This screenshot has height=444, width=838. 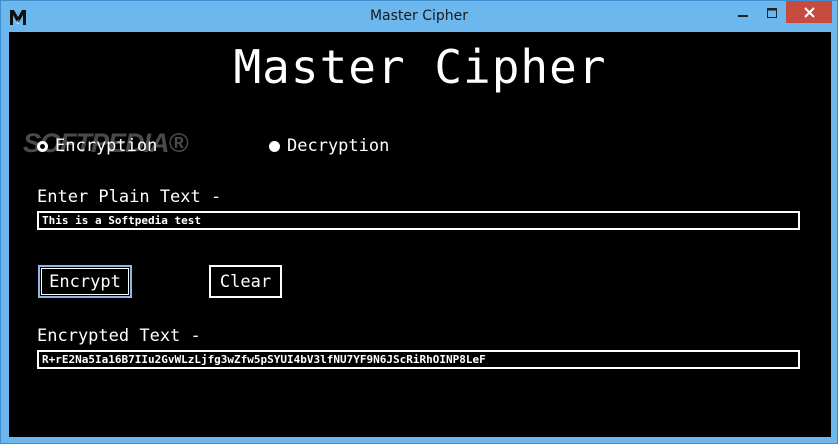 I want to click on close-button, so click(x=809, y=12).